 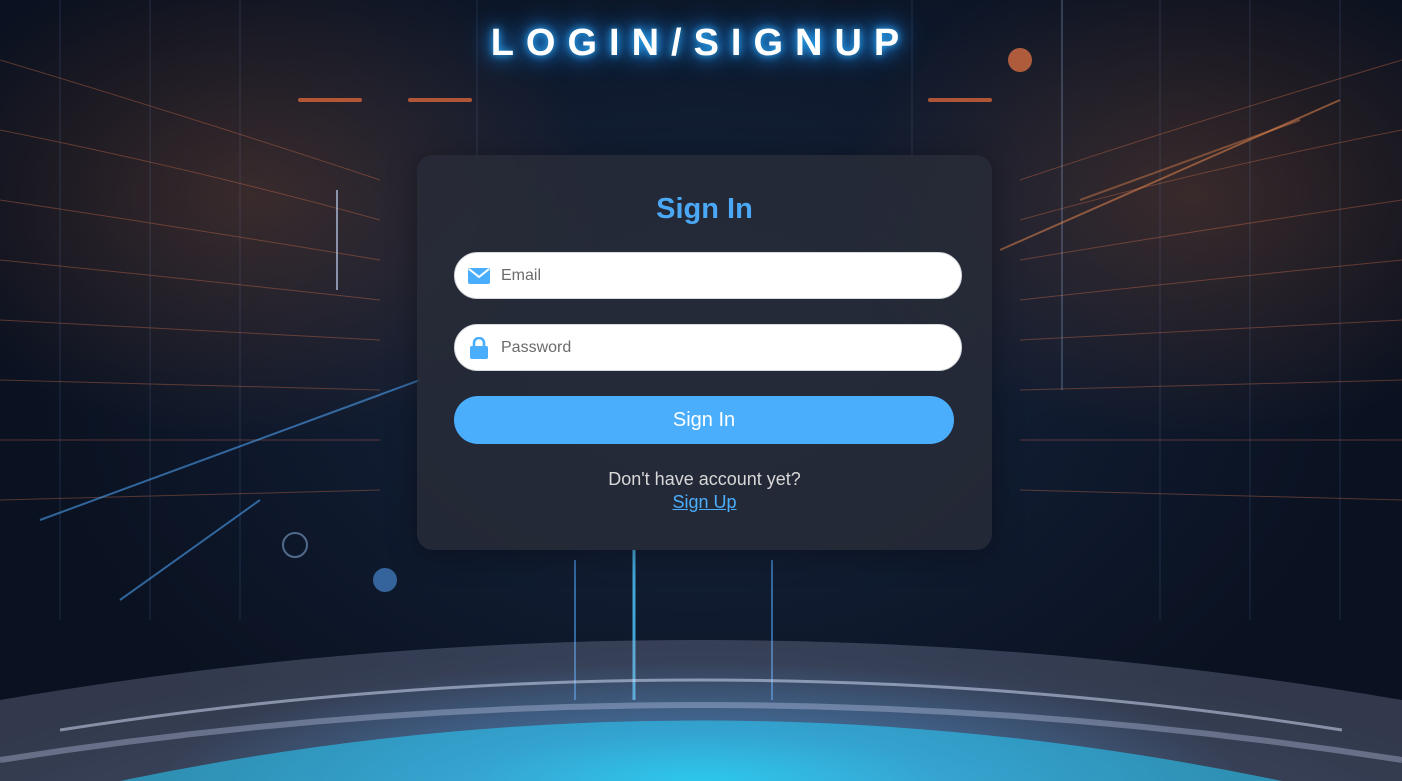 What do you see at coordinates (479, 347) in the screenshot?
I see `lock-icon` at bounding box center [479, 347].